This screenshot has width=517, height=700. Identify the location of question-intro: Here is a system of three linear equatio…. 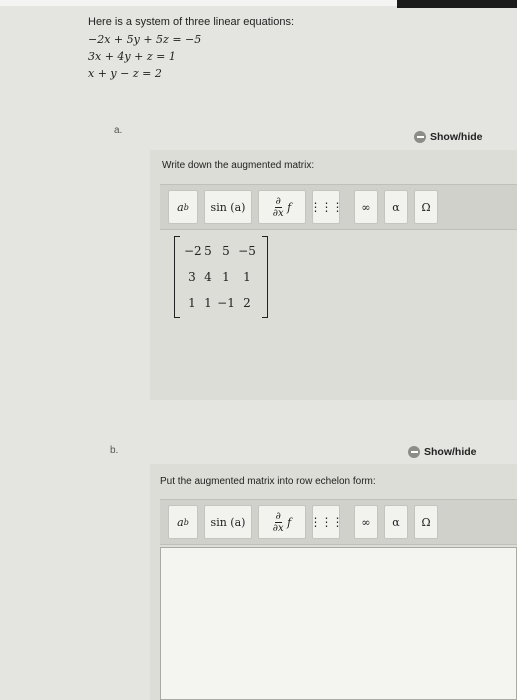
(191, 48).